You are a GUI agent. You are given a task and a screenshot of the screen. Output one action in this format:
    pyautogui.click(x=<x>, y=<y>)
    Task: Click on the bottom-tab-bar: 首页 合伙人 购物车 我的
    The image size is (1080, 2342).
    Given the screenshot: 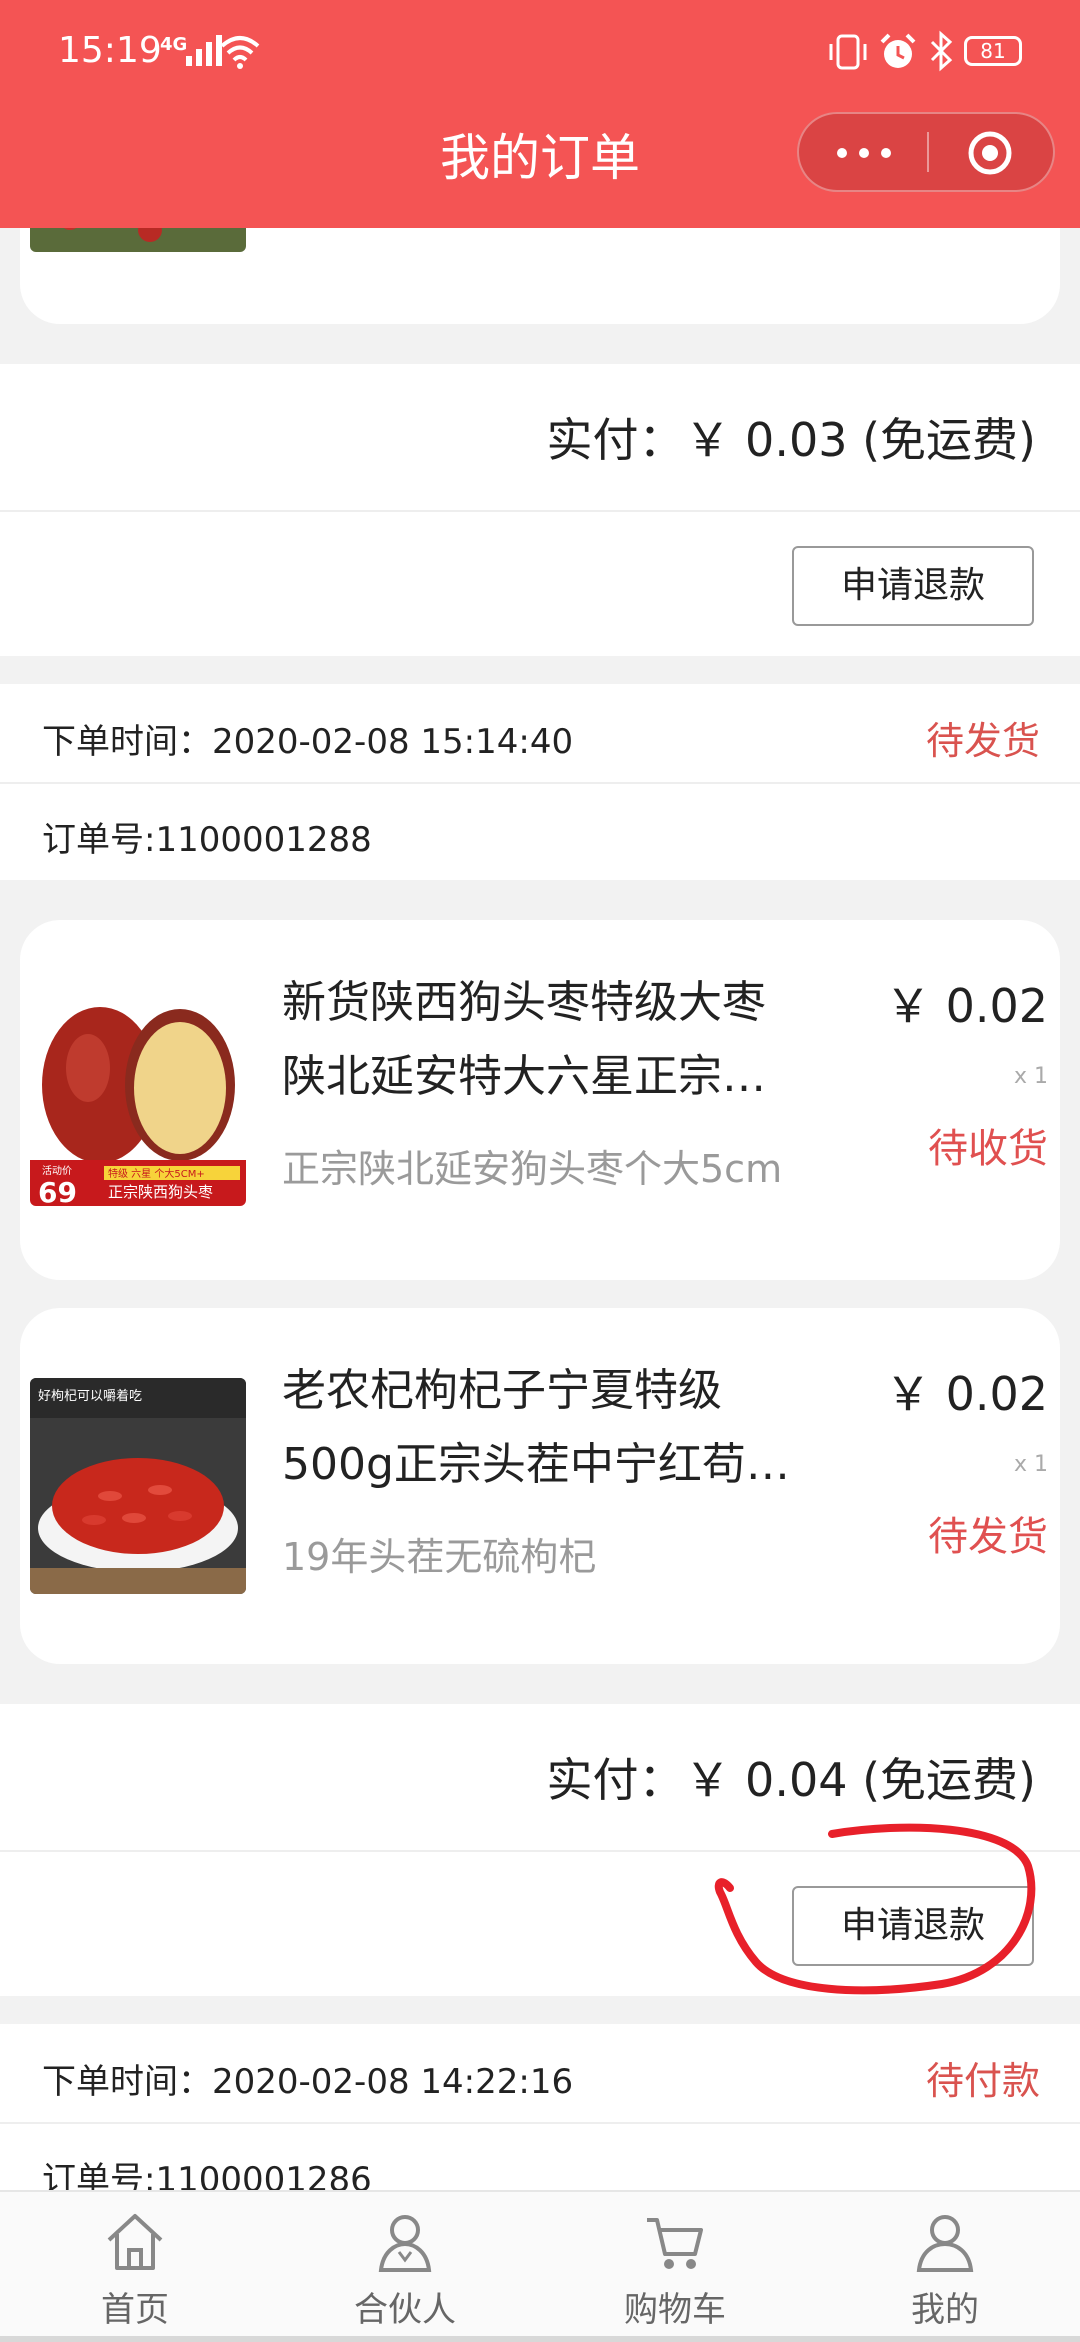 What is the action you would take?
    pyautogui.click(x=540, y=2266)
    